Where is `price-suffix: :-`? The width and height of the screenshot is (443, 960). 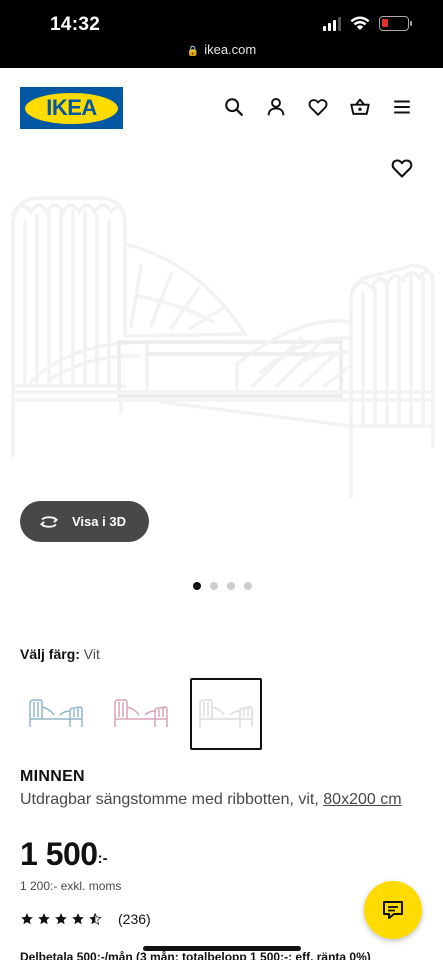
price-suffix: :- is located at coordinates (102, 858).